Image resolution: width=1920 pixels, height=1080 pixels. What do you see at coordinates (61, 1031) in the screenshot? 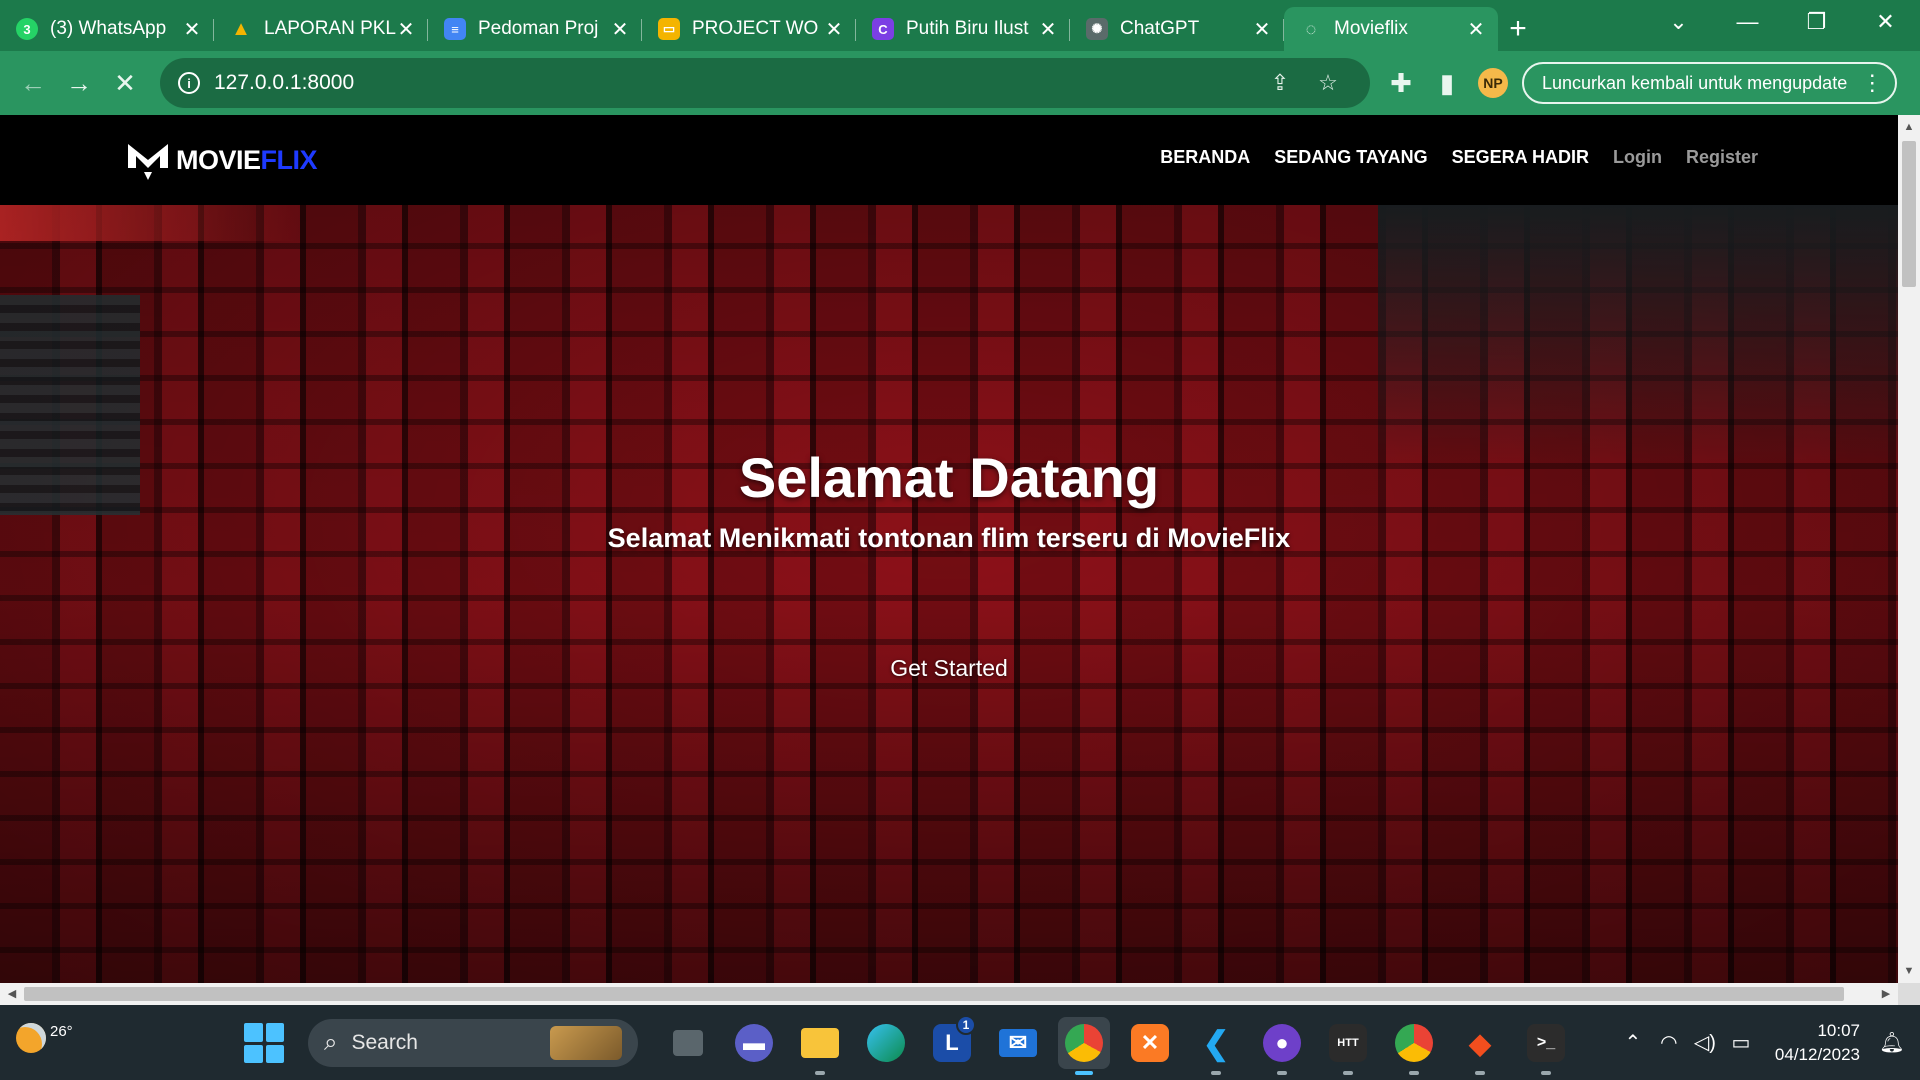
I see `temperature: 26°` at bounding box center [61, 1031].